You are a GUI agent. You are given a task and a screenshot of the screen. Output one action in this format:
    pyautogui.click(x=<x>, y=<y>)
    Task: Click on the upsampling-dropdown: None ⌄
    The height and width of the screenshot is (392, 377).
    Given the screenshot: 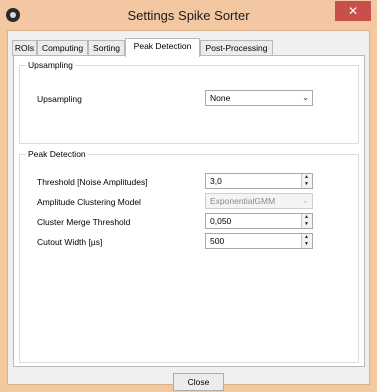 What is the action you would take?
    pyautogui.click(x=259, y=98)
    